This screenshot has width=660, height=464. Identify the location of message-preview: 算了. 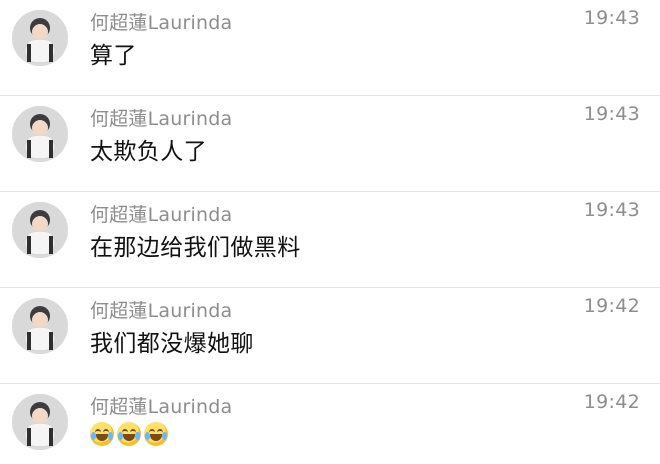
(113, 56).